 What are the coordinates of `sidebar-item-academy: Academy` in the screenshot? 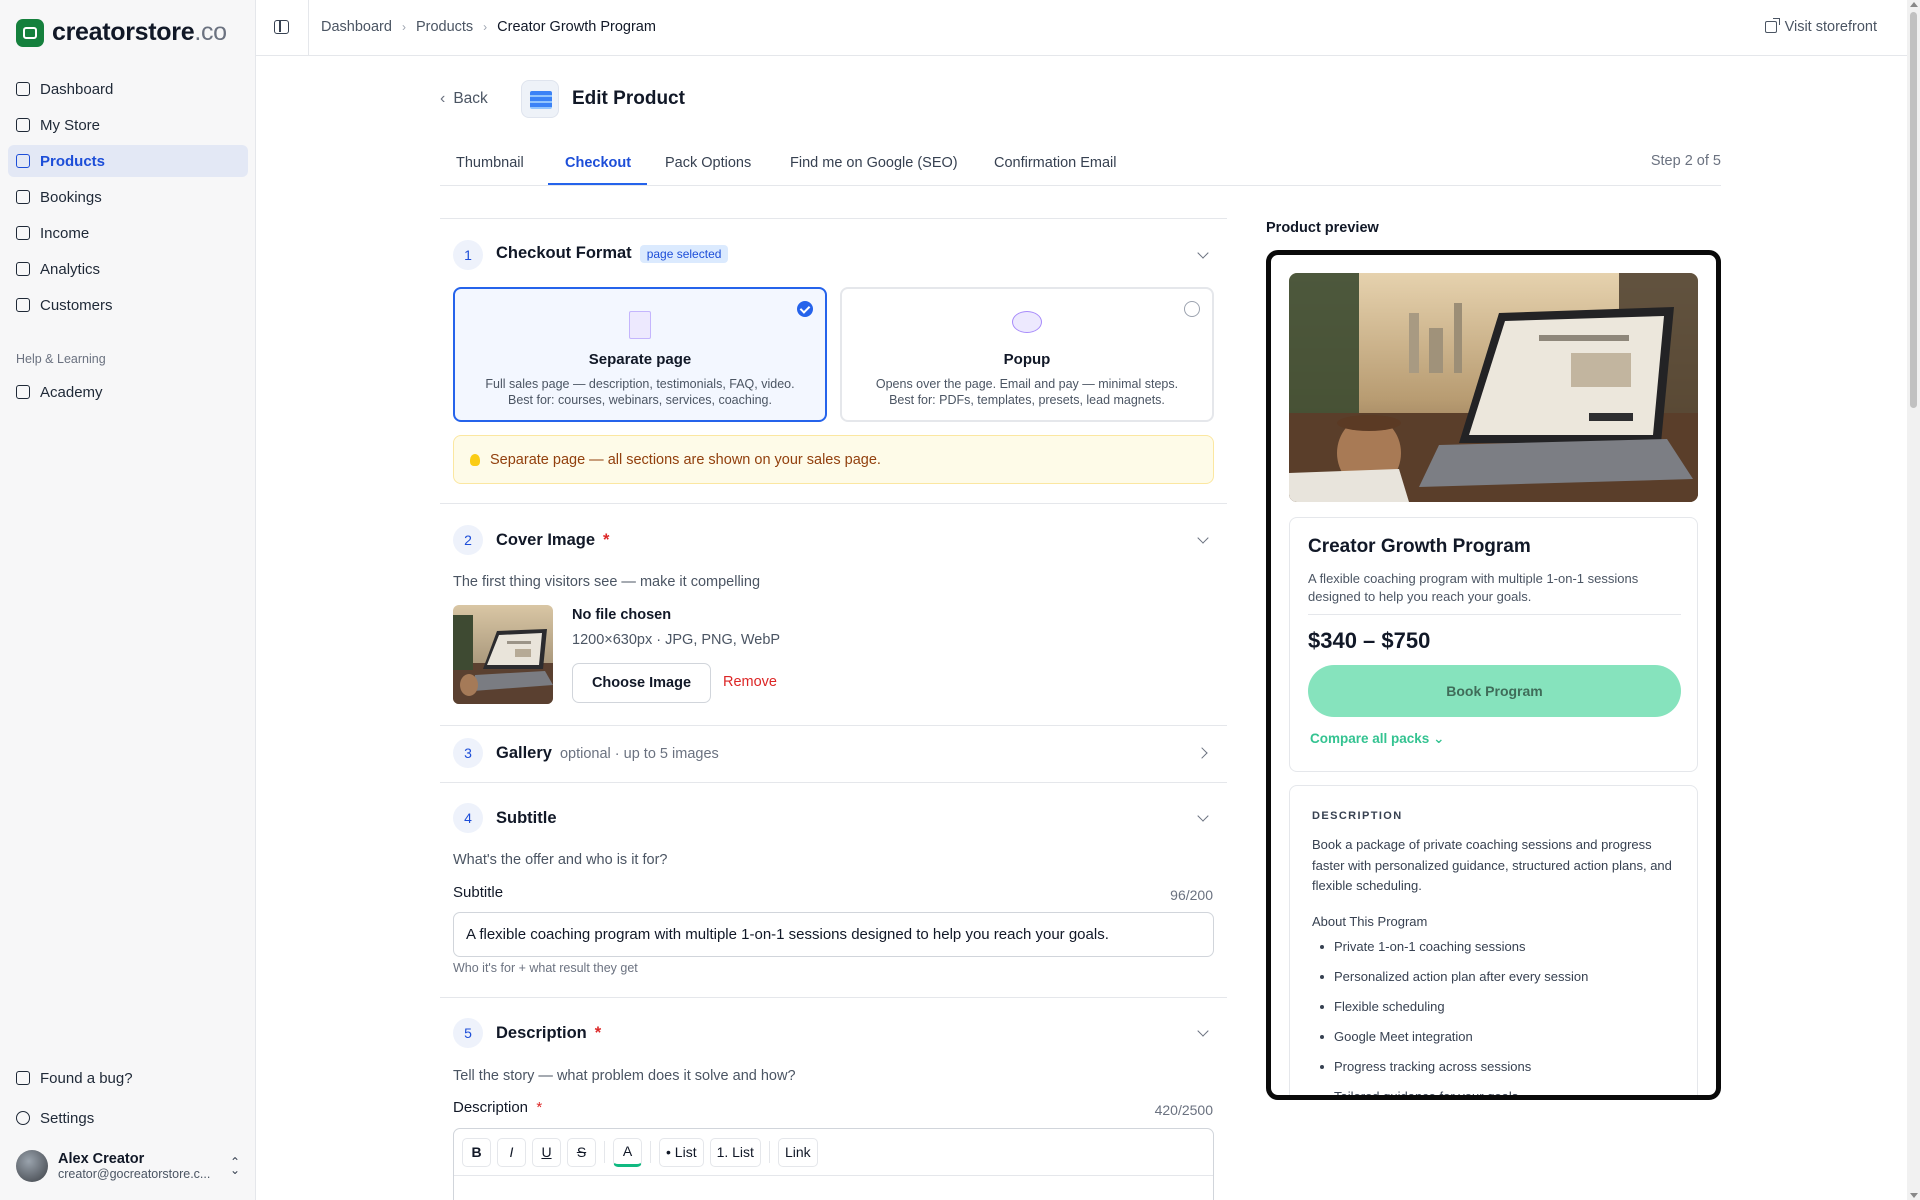 It's located at (128, 392).